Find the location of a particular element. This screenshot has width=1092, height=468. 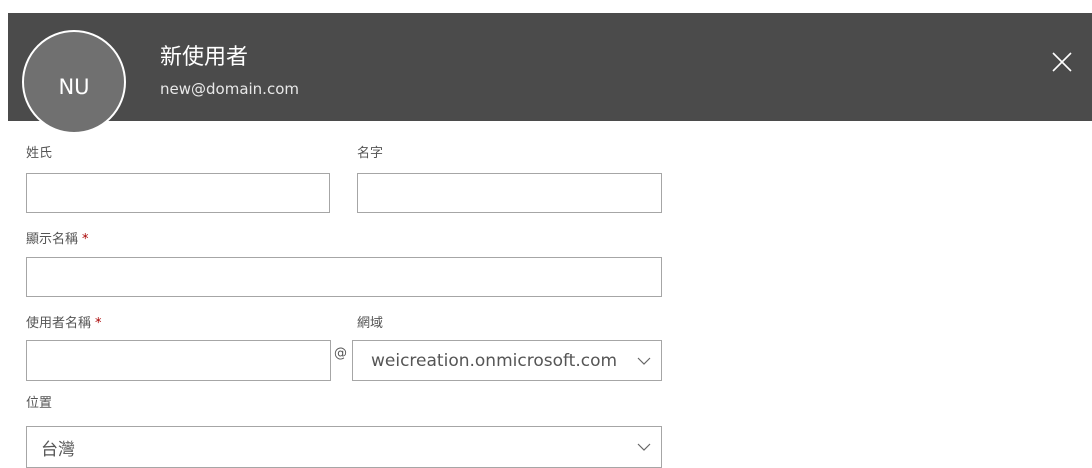

close-icon is located at coordinates (1062, 62).